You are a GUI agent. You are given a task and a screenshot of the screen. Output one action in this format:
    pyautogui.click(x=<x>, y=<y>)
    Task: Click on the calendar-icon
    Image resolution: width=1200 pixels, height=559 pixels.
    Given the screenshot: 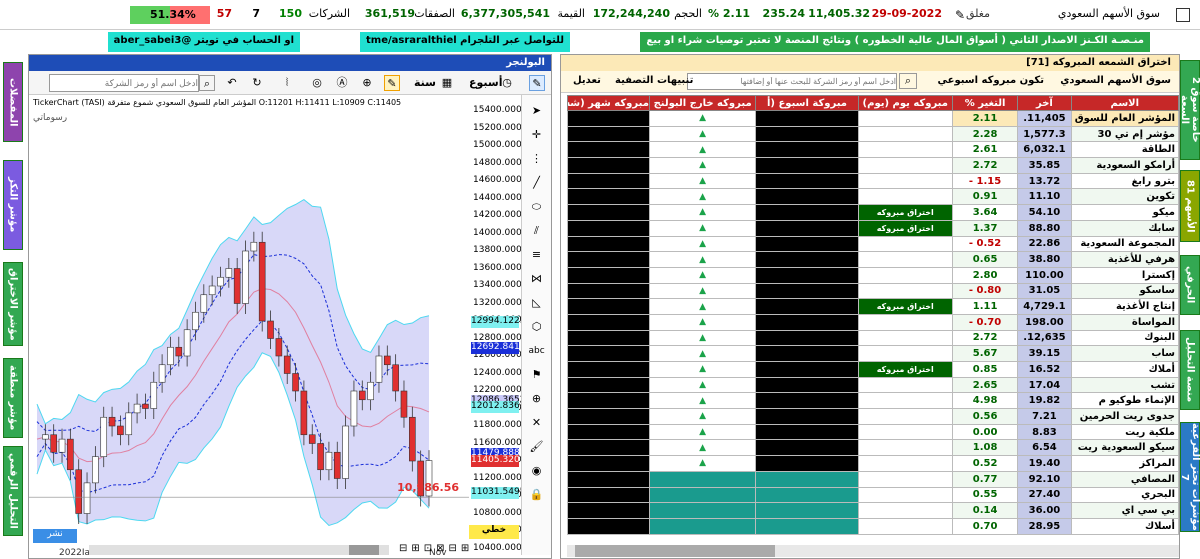 What is the action you would take?
    pyautogui.click(x=1183, y=15)
    